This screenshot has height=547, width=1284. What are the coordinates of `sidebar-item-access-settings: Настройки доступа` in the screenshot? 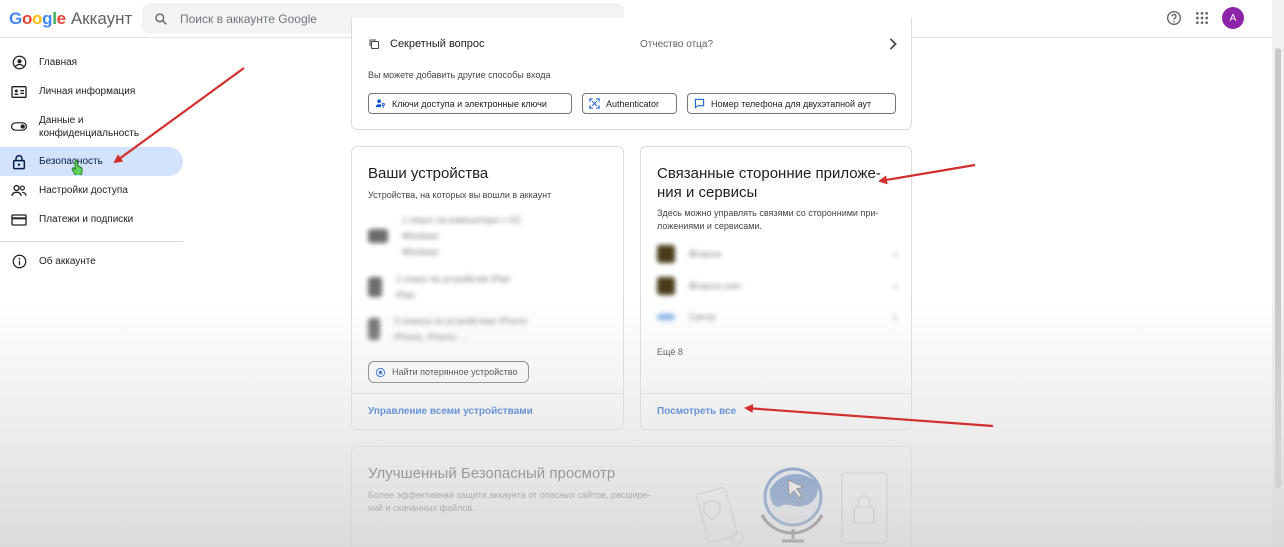 It's located at (91, 190).